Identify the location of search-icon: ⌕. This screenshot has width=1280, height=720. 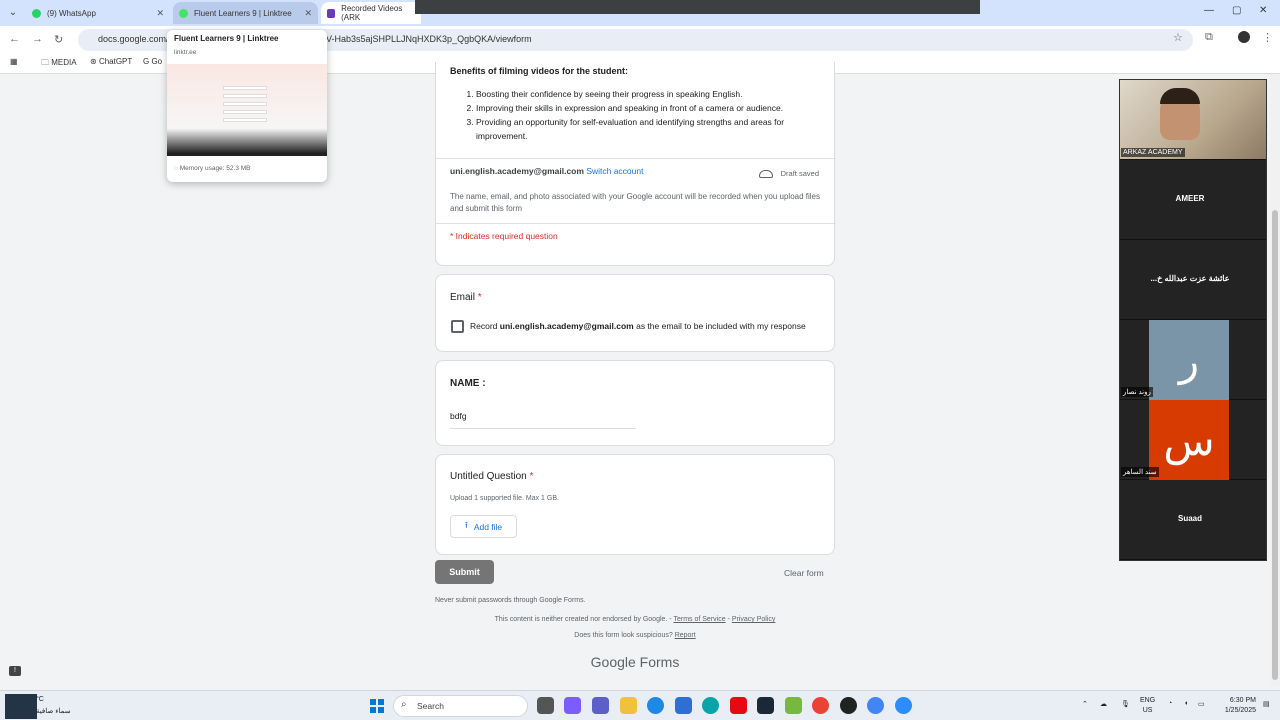
(404, 704).